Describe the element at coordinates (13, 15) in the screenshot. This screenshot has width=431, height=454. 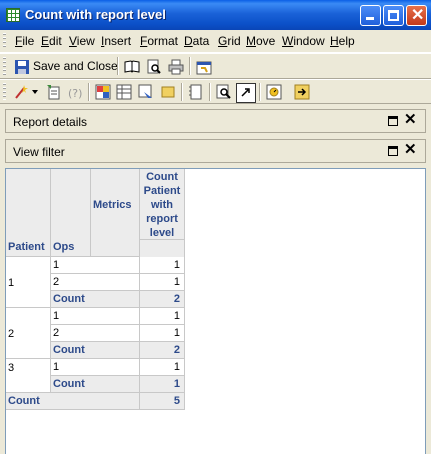
I see `grid-app-icon` at that location.